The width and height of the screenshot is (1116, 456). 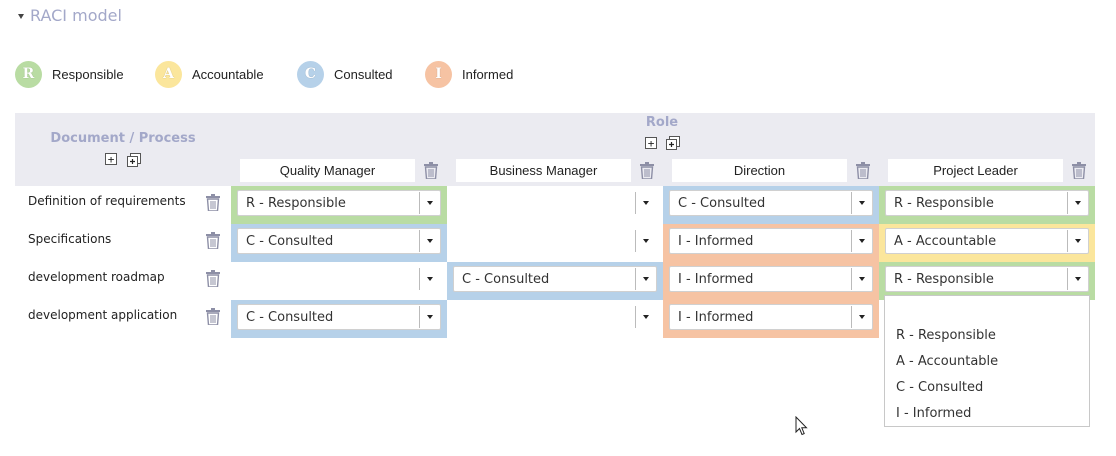 I want to click on select-value: A - Accountable, so click(x=945, y=241).